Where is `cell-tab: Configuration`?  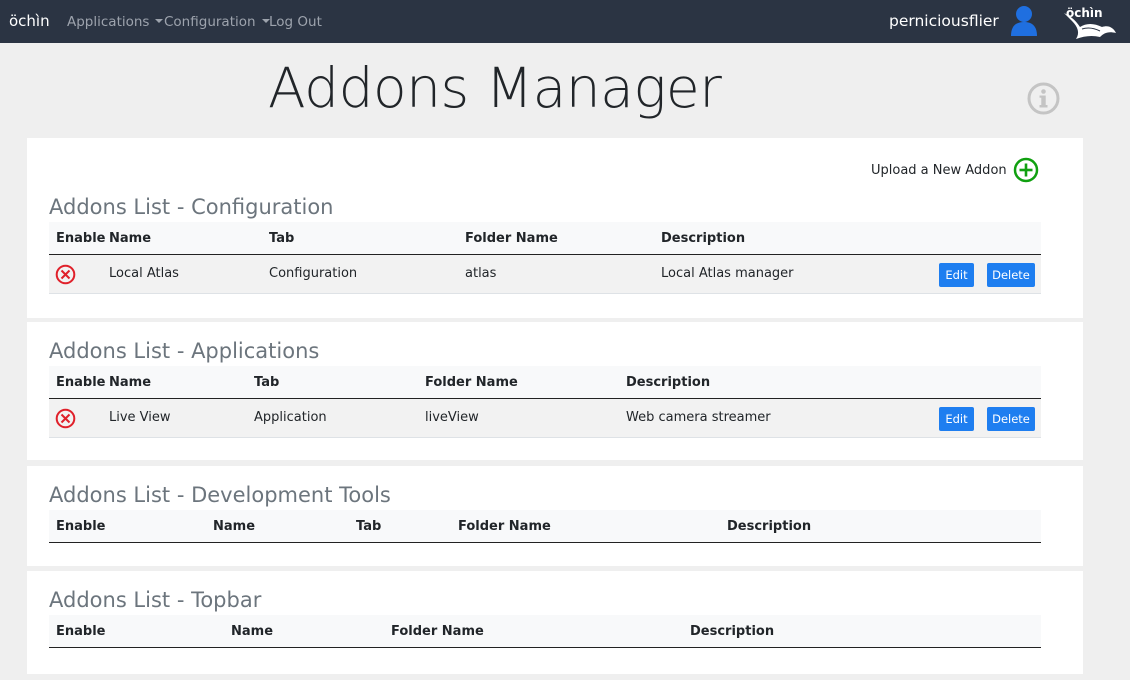
cell-tab: Configuration is located at coordinates (313, 273).